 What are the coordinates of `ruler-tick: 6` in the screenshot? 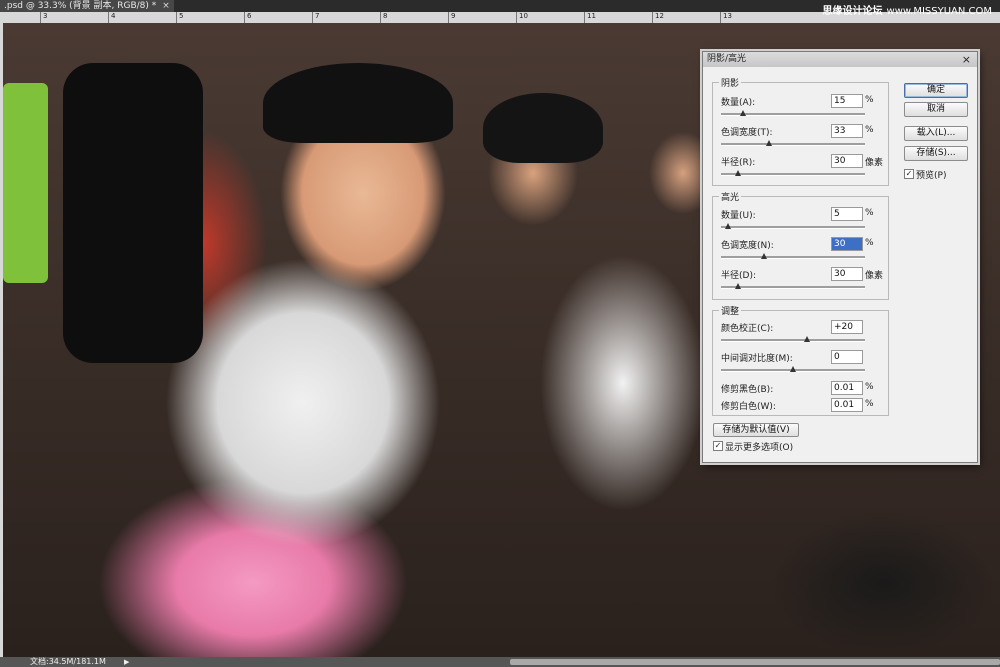 It's located at (247, 17).